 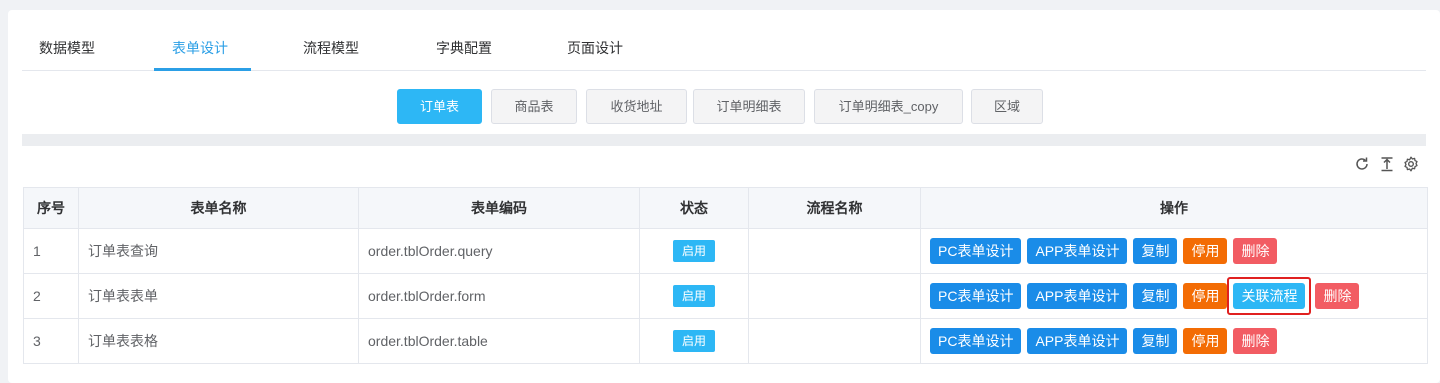 I want to click on row-name: 订单表表单, so click(x=218, y=296).